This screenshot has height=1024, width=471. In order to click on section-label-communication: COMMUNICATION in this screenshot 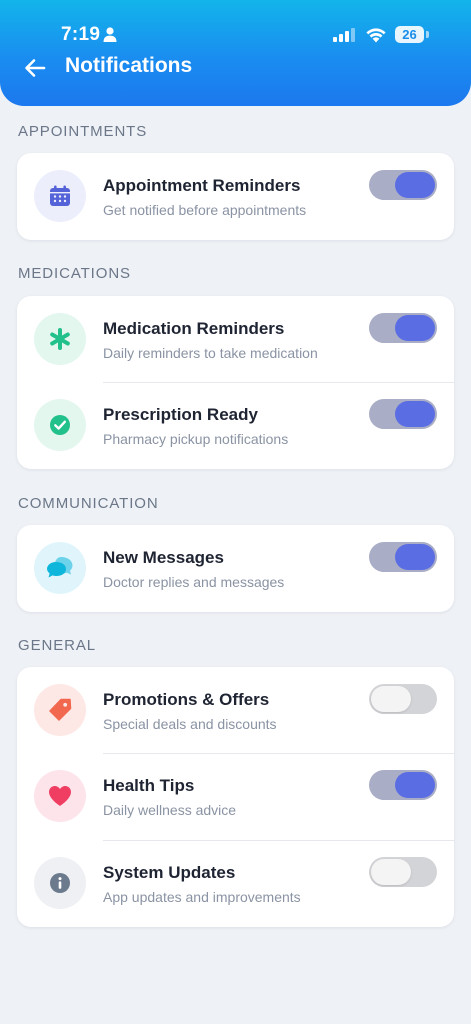, I will do `click(88, 503)`.